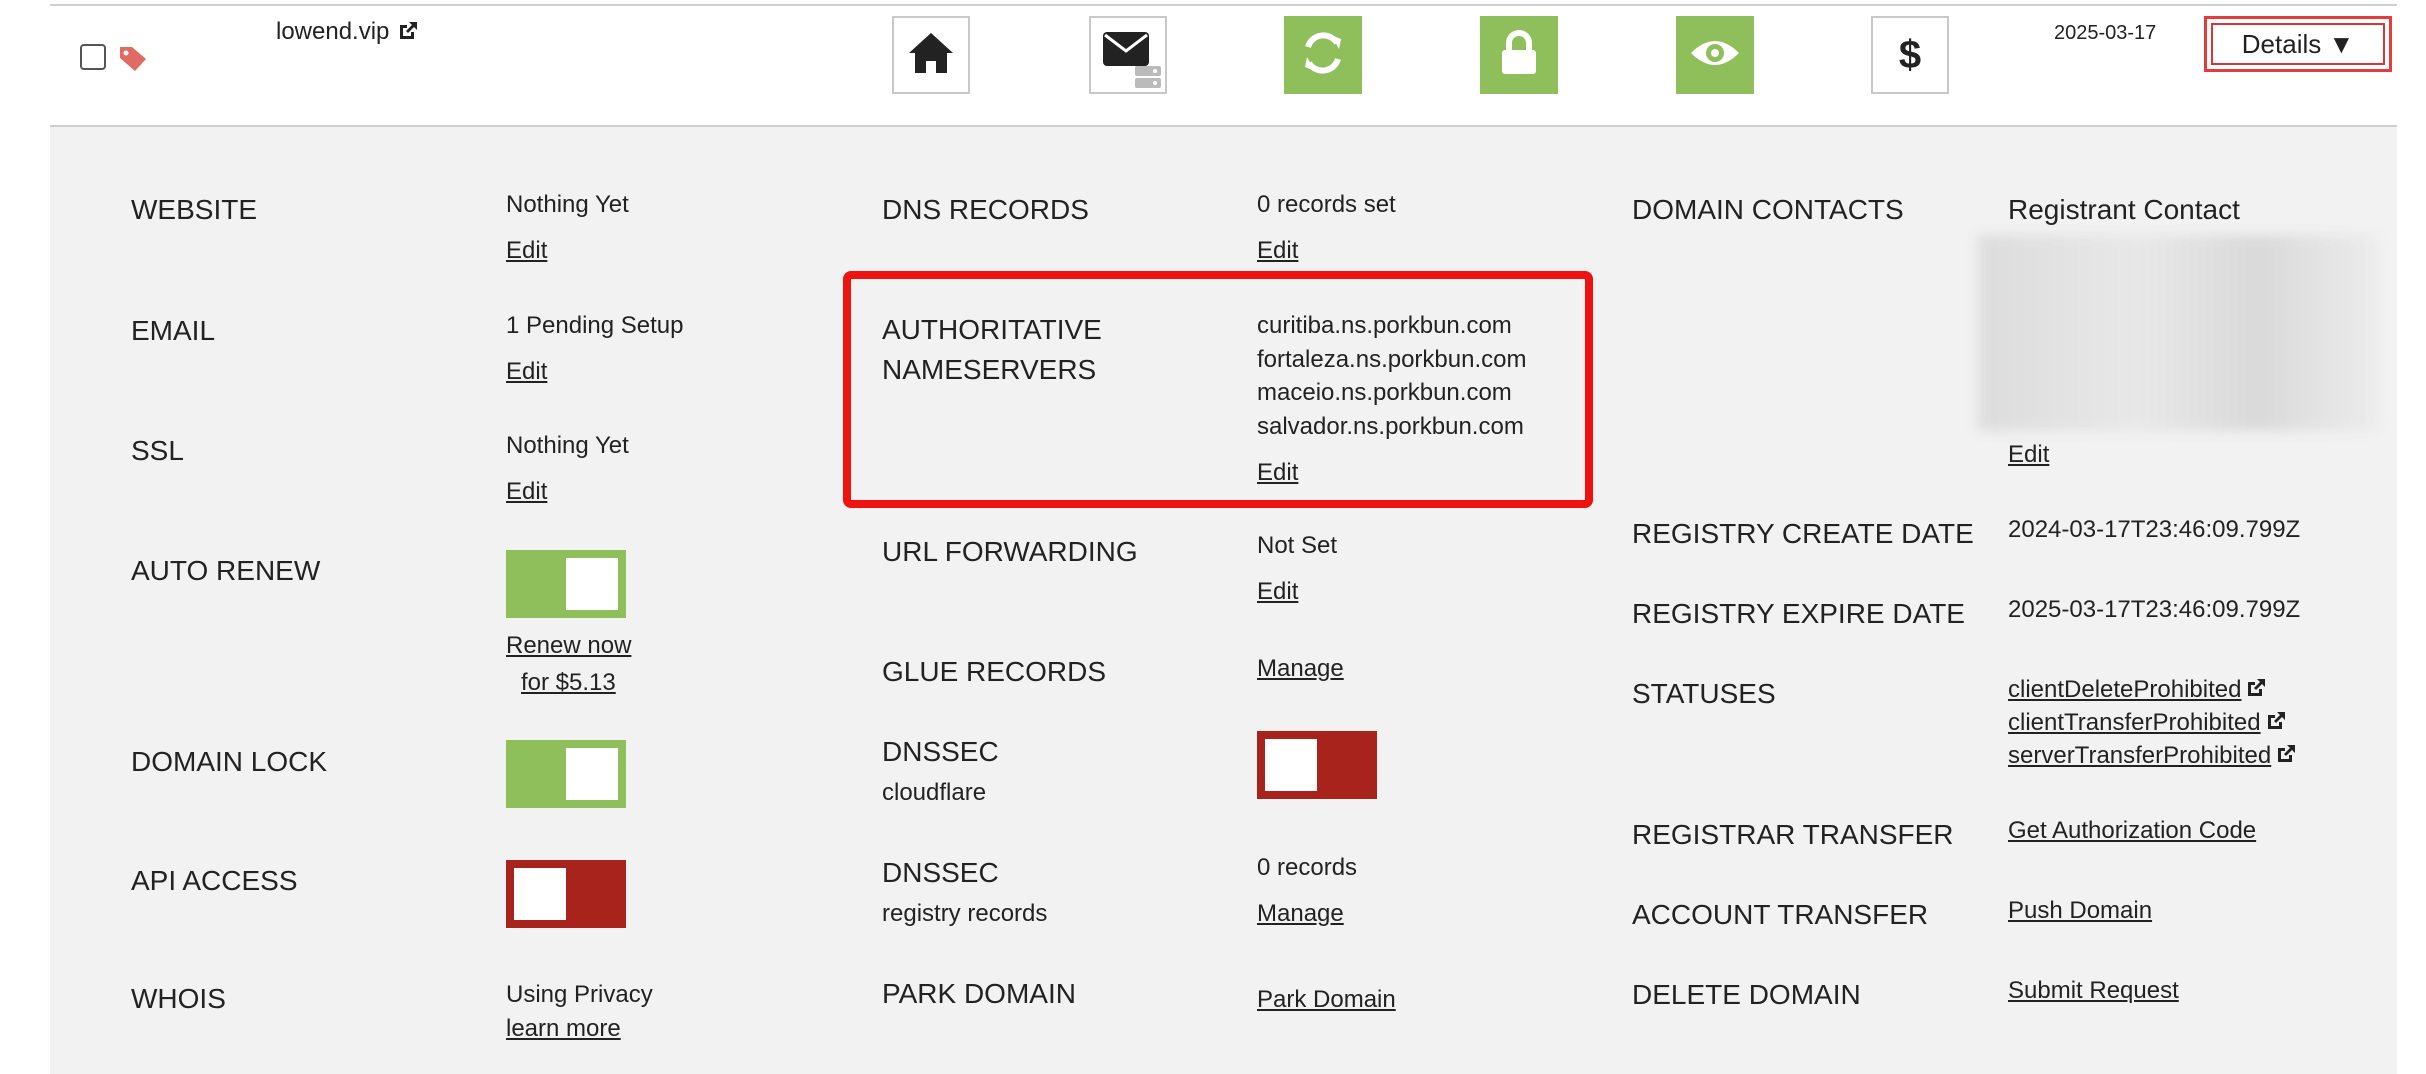  What do you see at coordinates (526, 251) in the screenshot?
I see `website-edit-link: Edit` at bounding box center [526, 251].